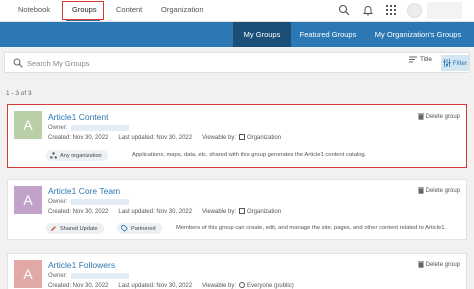  What do you see at coordinates (262, 34) in the screenshot?
I see `tab-my-groups: My Groups` at bounding box center [262, 34].